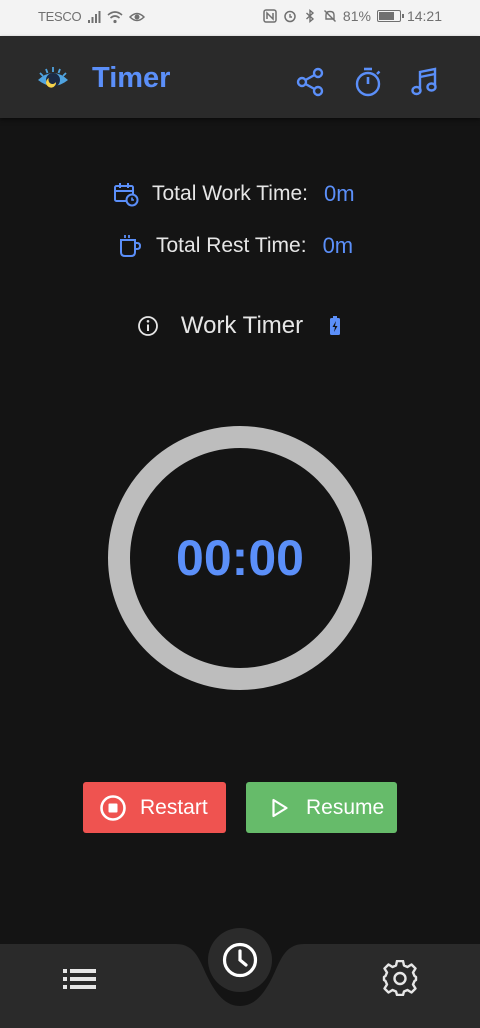 This screenshot has height=1028, width=480. Describe the element at coordinates (115, 16) in the screenshot. I see `wifi-icon` at that location.